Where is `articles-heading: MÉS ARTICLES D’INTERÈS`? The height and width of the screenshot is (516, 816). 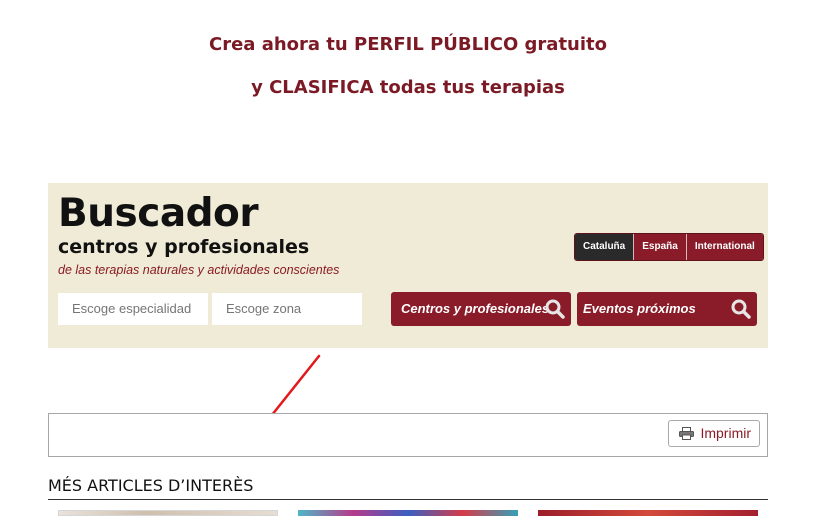
articles-heading: MÉS ARTICLES D’INTERÈS is located at coordinates (151, 485).